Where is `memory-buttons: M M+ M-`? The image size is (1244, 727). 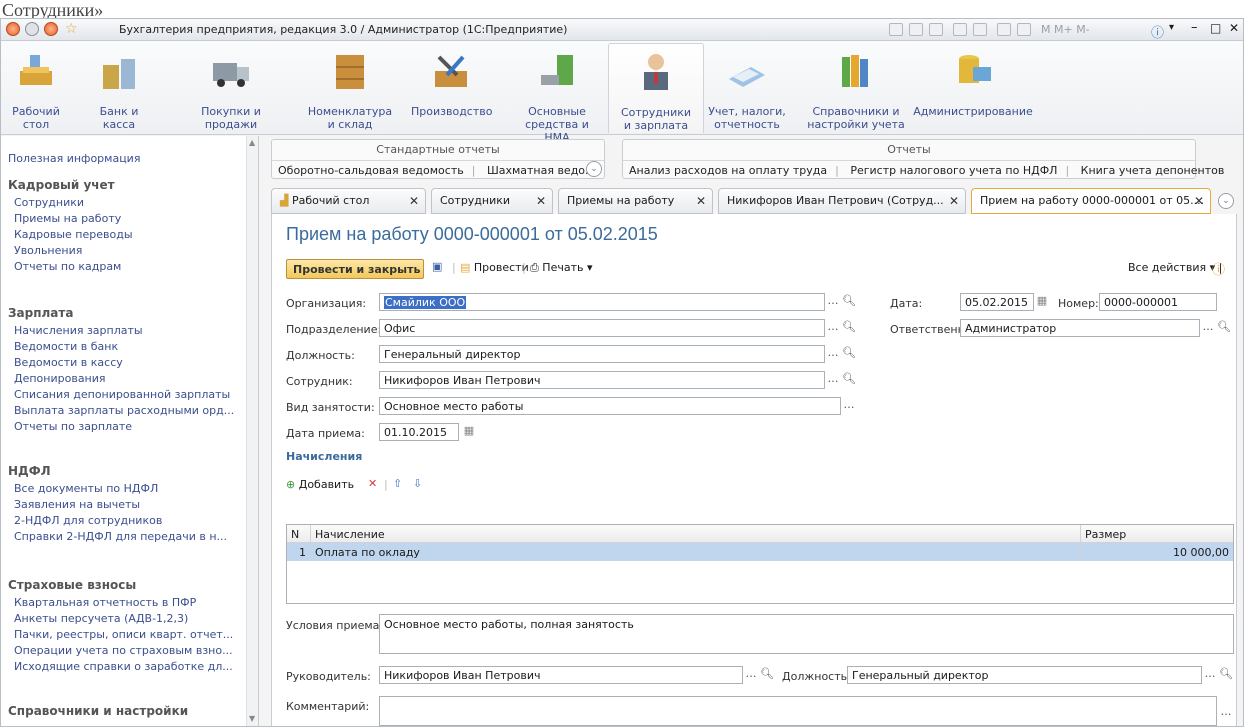
memory-buttons: M M+ M- is located at coordinates (1065, 29).